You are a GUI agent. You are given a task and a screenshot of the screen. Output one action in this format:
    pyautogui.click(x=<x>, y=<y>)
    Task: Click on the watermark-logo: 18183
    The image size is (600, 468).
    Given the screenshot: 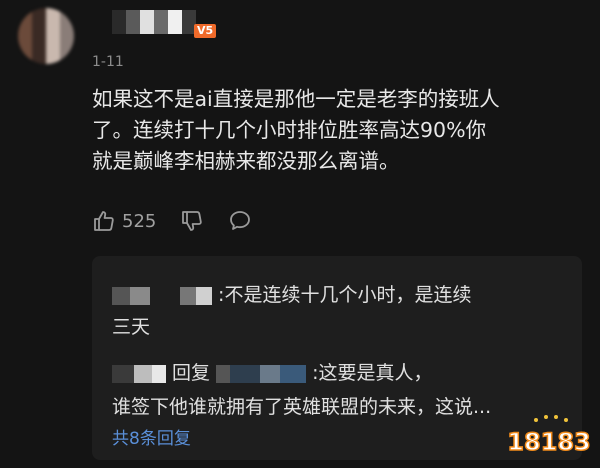 What is the action you would take?
    pyautogui.click(x=549, y=437)
    